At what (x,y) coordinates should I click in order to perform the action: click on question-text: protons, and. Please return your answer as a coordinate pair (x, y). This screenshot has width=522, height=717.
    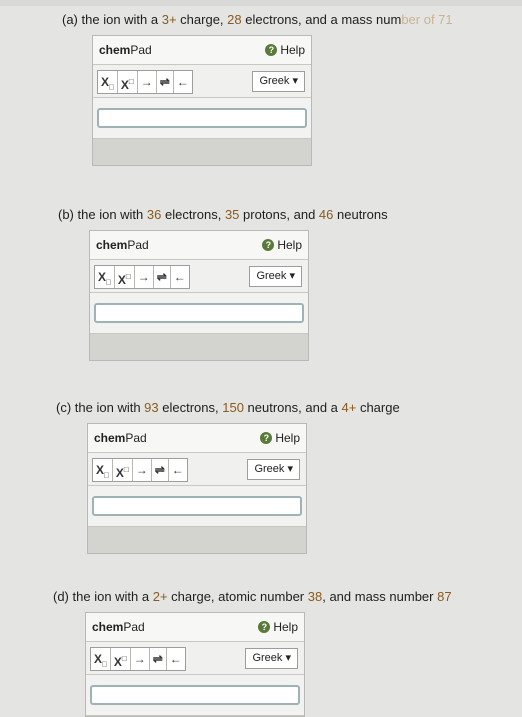
    Looking at the image, I should click on (279, 214).